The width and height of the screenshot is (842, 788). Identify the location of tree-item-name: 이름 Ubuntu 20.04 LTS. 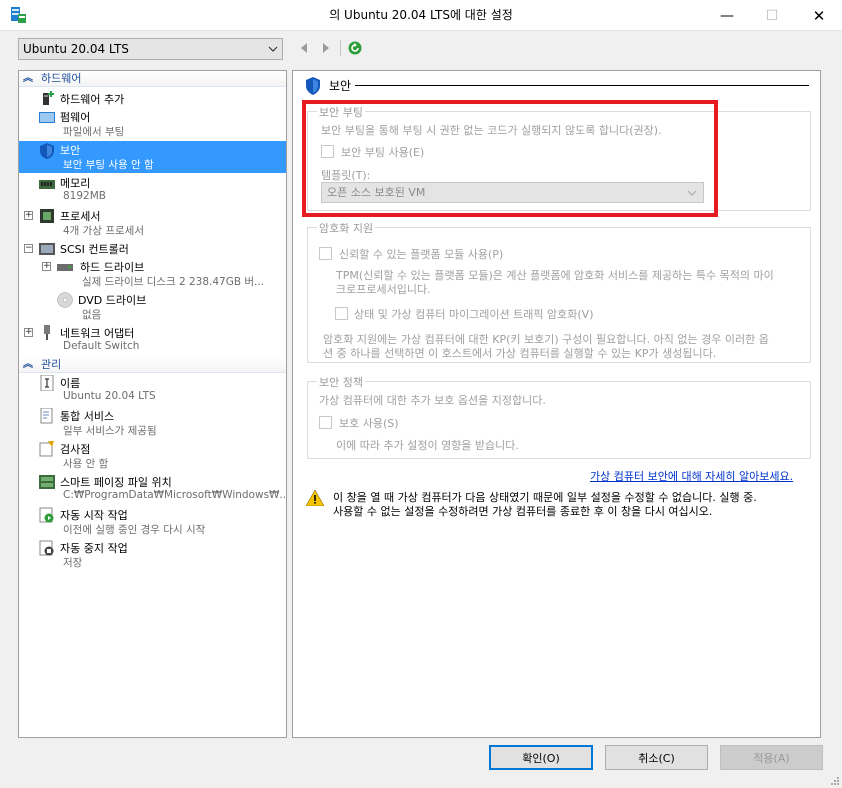
(152, 390).